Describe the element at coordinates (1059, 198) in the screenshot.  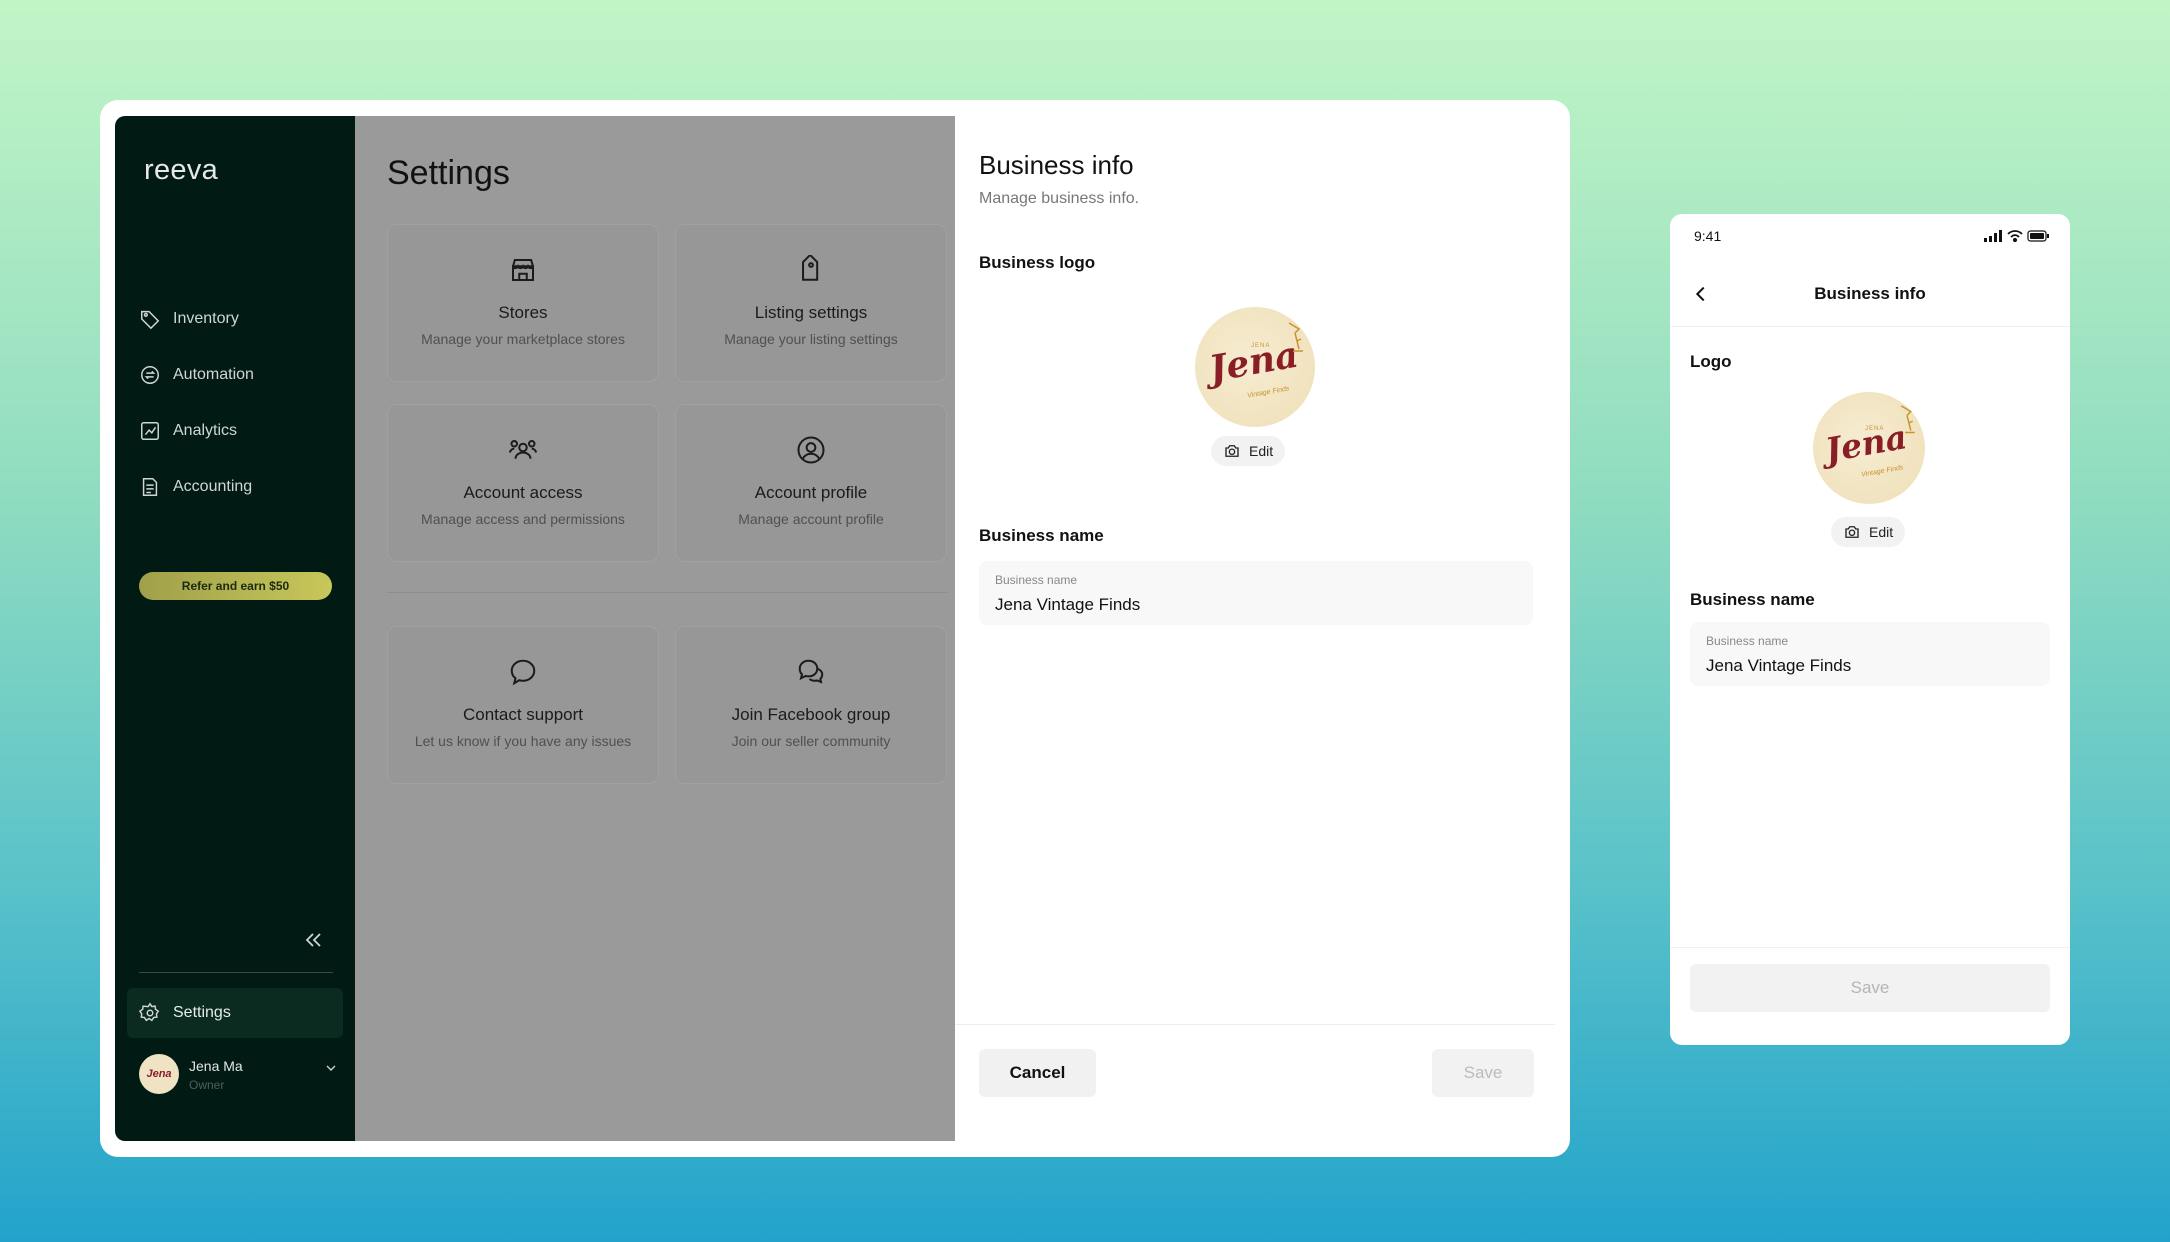
I see `panel-subtitle: Manage business info.` at that location.